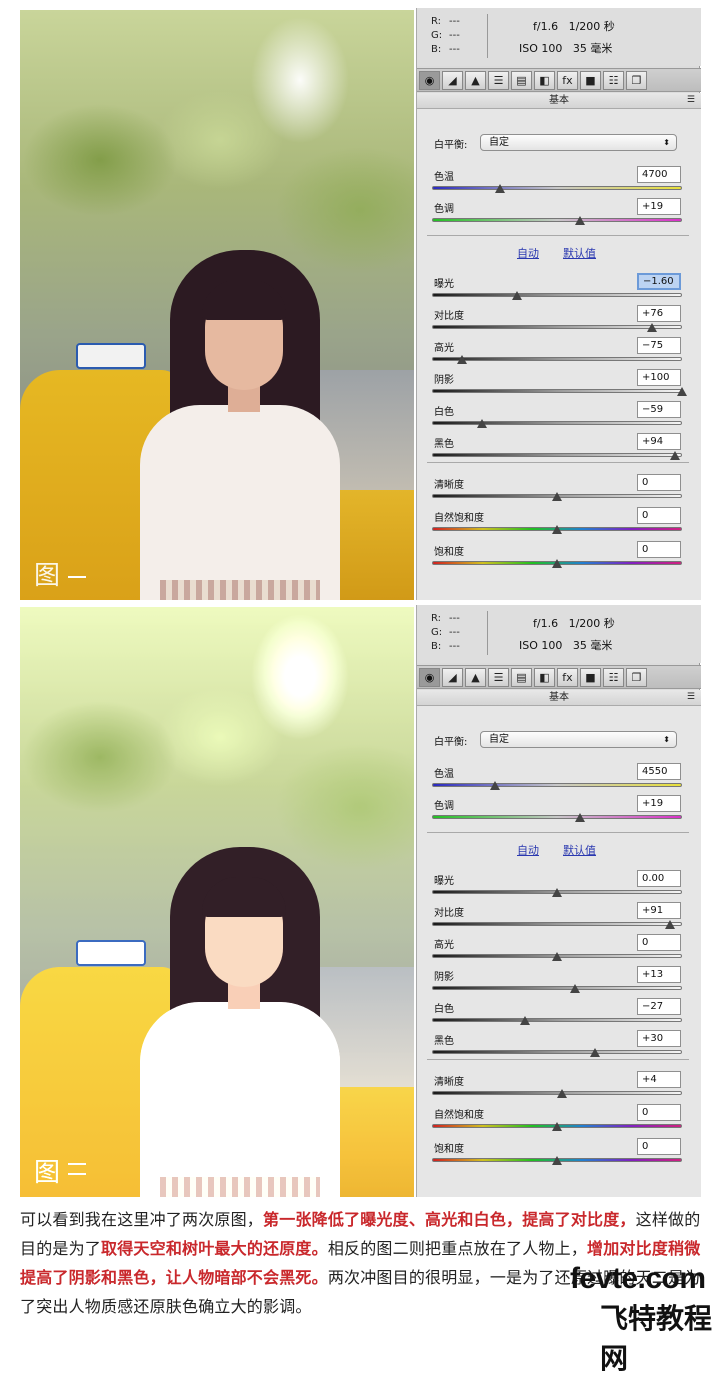 This screenshot has width=720, height=1377. I want to click on slider-value-input: +30, so click(659, 1038).